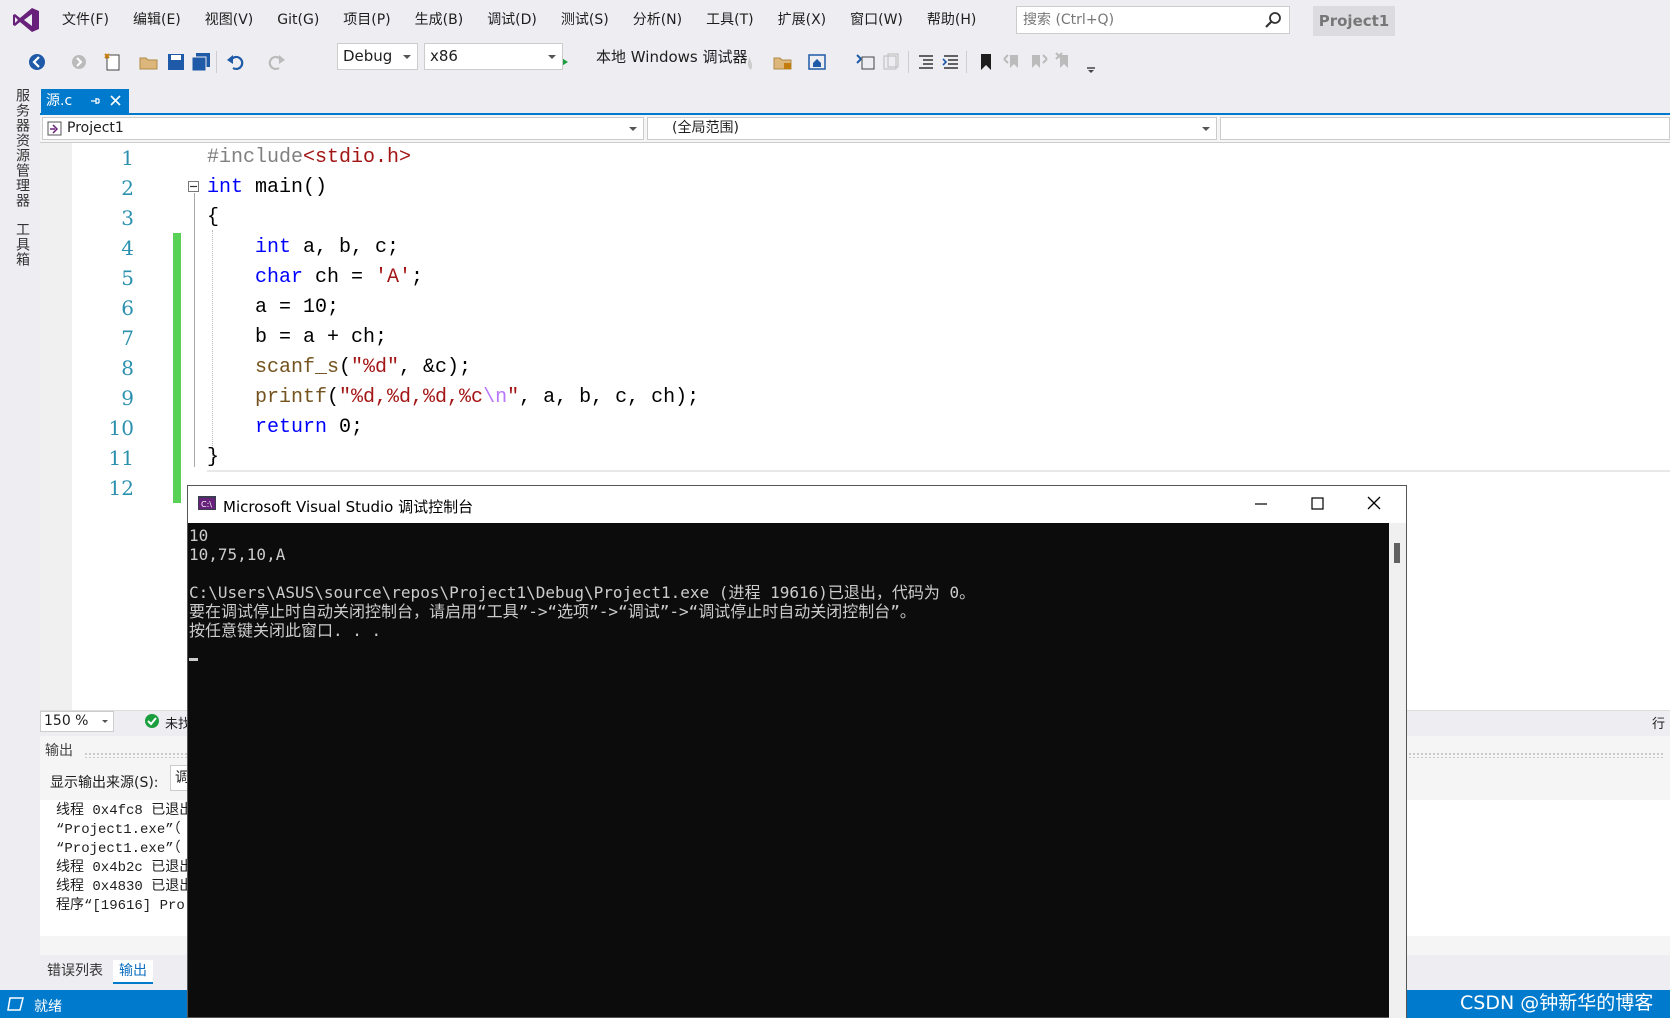 This screenshot has height=1018, width=1670. I want to click on zoom-value: 150 %, so click(66, 721).